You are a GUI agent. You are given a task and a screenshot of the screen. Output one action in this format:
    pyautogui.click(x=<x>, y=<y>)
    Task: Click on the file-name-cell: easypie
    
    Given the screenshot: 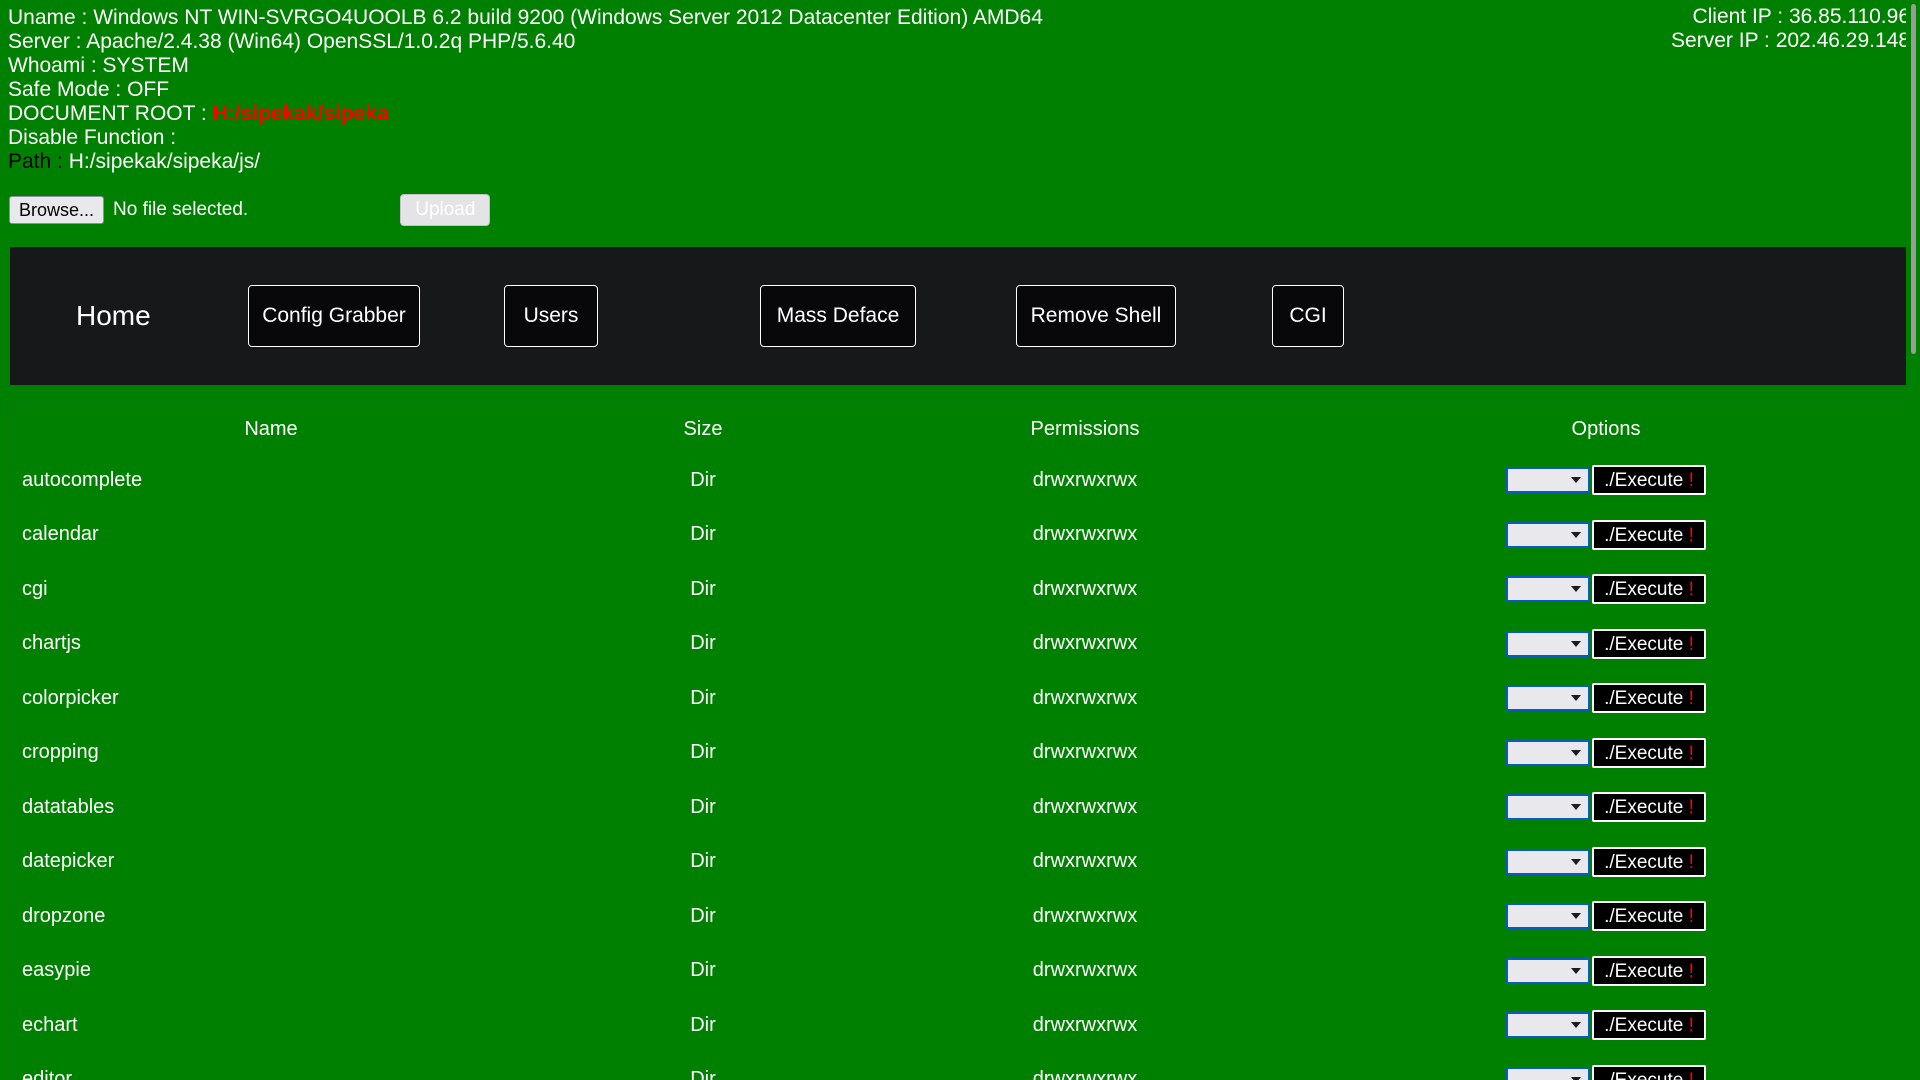 What is the action you would take?
    pyautogui.click(x=271, y=971)
    